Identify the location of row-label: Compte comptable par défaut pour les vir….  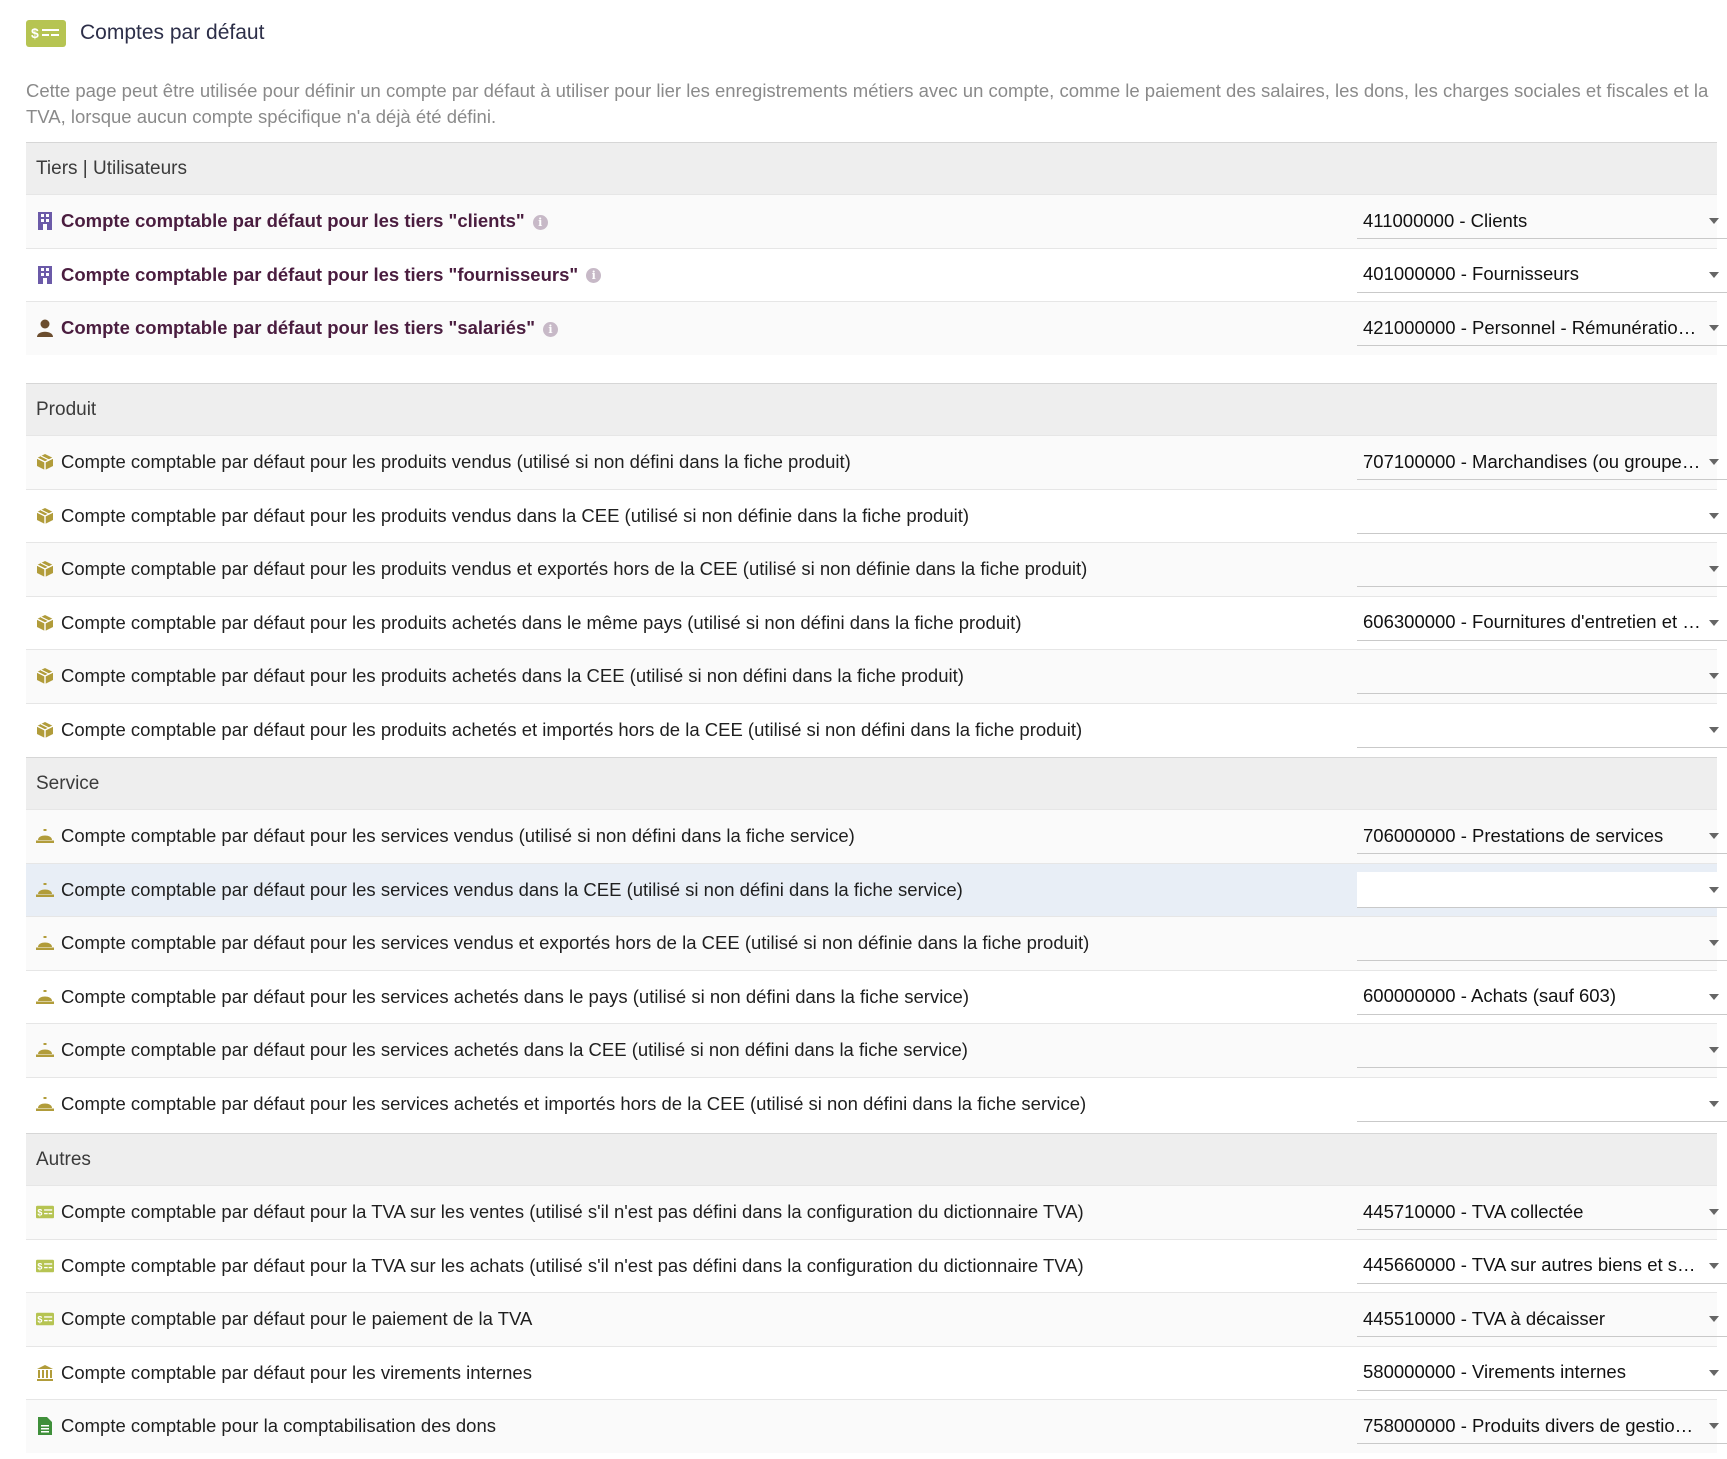
(296, 1373).